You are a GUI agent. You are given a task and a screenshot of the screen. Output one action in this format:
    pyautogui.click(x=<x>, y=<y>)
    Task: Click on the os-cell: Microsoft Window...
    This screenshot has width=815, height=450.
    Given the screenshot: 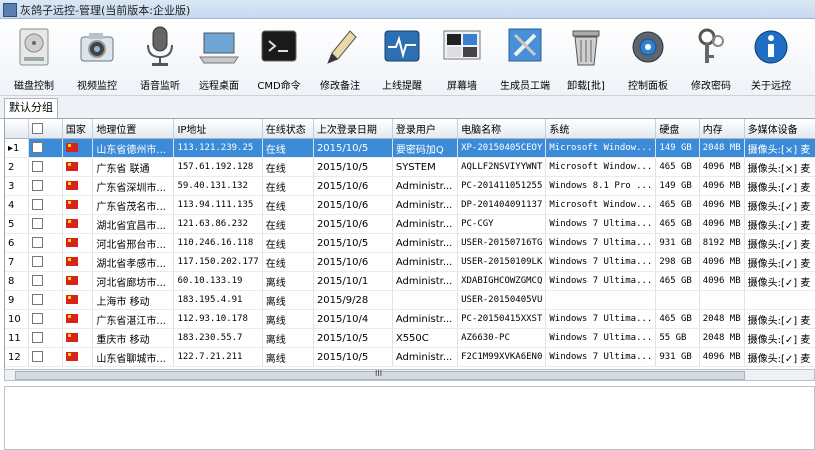 What is the action you would take?
    pyautogui.click(x=601, y=148)
    